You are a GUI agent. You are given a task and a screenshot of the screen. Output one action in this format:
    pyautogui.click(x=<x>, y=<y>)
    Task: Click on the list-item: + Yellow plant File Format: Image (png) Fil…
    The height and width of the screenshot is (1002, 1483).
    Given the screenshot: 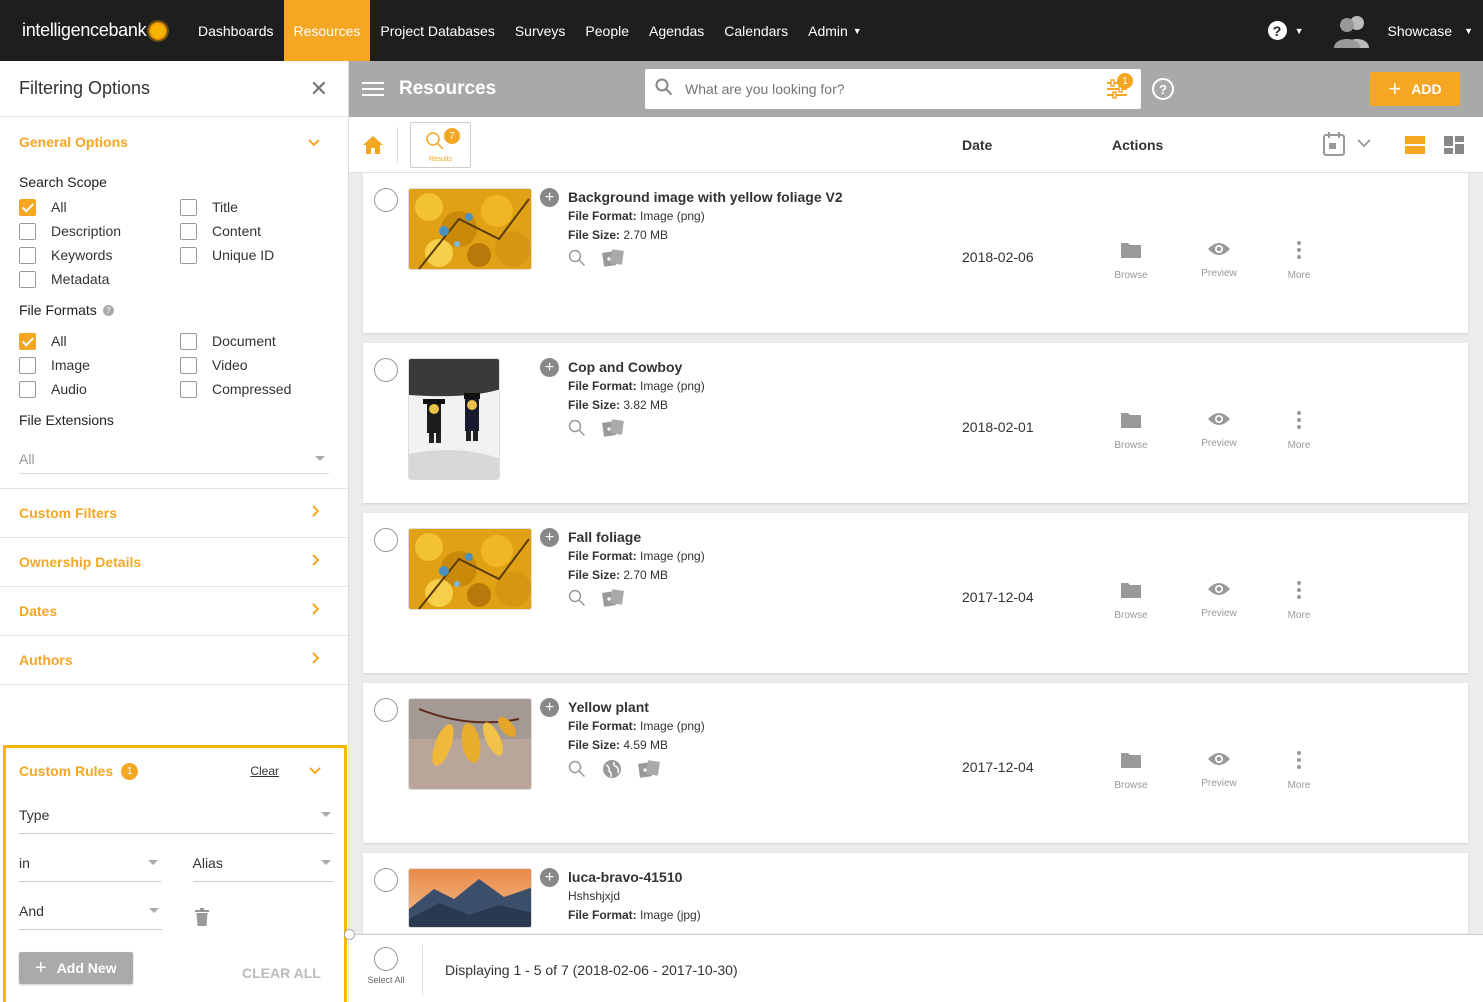 What is the action you would take?
    pyautogui.click(x=915, y=763)
    